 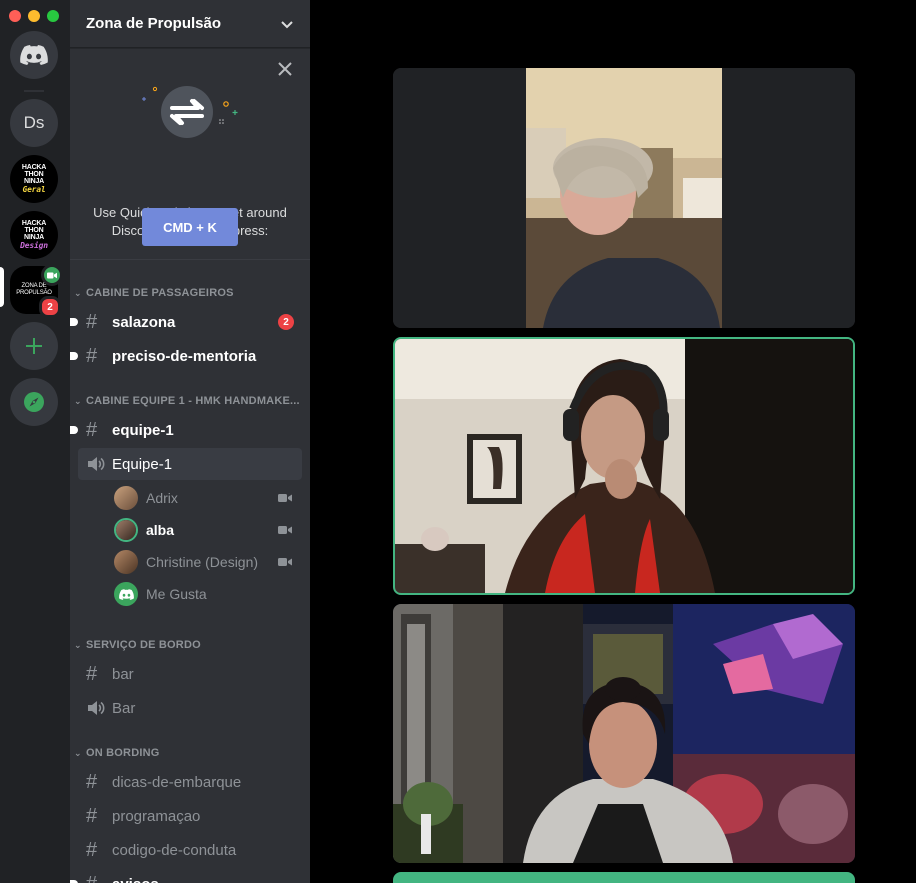 What do you see at coordinates (124, 708) in the screenshot?
I see `channel-name: Bar` at bounding box center [124, 708].